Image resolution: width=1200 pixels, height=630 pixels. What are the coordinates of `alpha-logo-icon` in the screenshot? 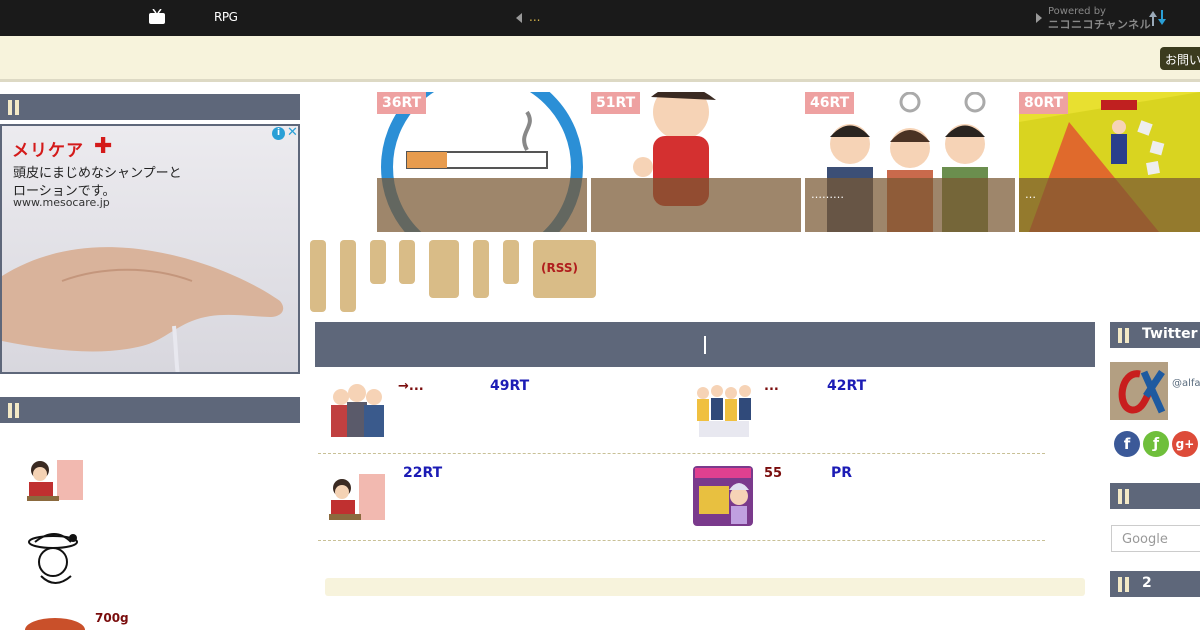 It's located at (1139, 391).